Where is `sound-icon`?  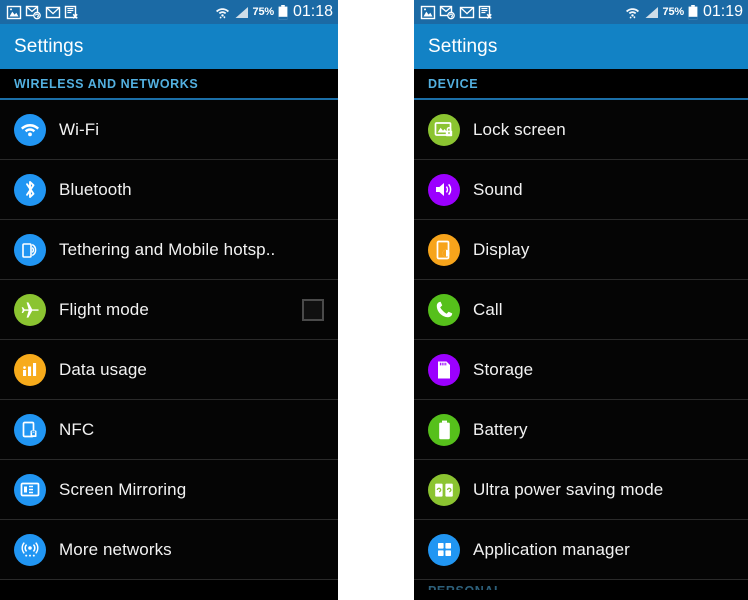
sound-icon is located at coordinates (444, 189).